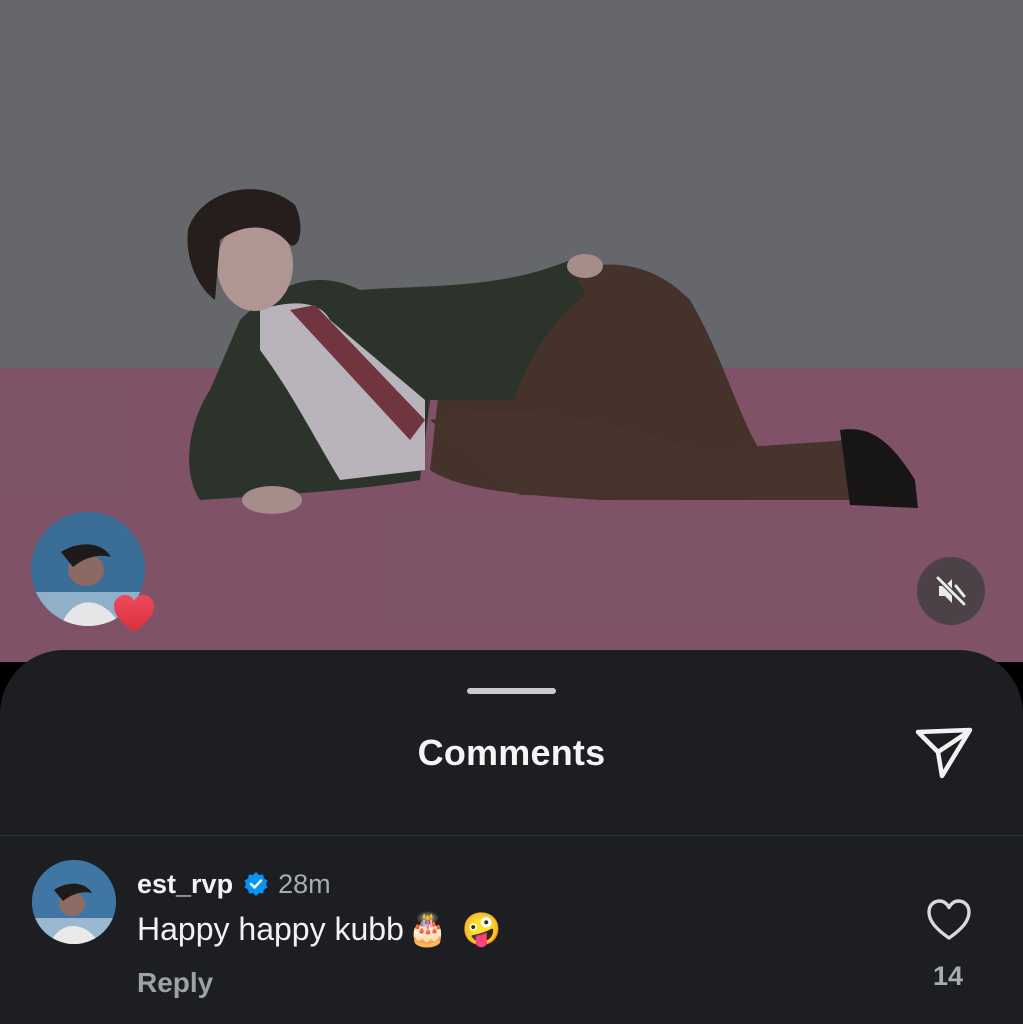  I want to click on comment-username: est_rvp, so click(185, 884).